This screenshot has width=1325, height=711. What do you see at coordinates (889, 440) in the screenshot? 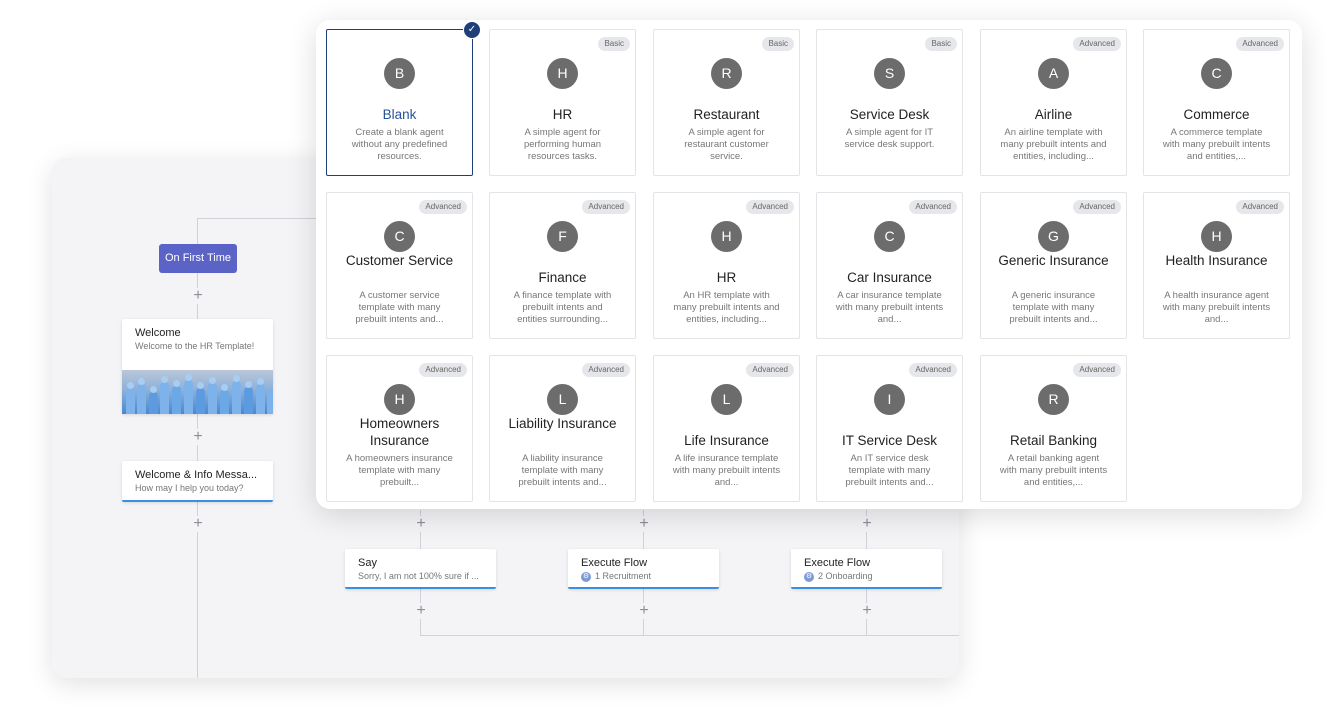
I see `template-name: IT Service Desk` at bounding box center [889, 440].